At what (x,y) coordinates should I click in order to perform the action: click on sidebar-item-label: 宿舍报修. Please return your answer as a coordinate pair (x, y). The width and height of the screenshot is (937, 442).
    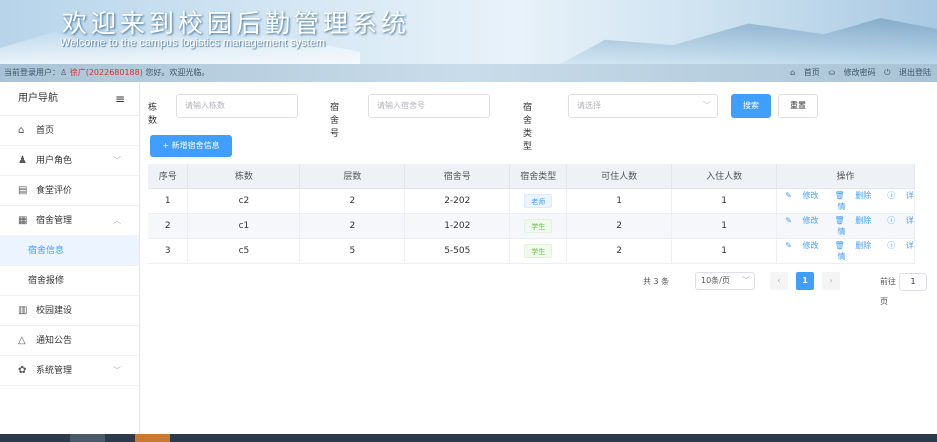
    Looking at the image, I should click on (46, 281).